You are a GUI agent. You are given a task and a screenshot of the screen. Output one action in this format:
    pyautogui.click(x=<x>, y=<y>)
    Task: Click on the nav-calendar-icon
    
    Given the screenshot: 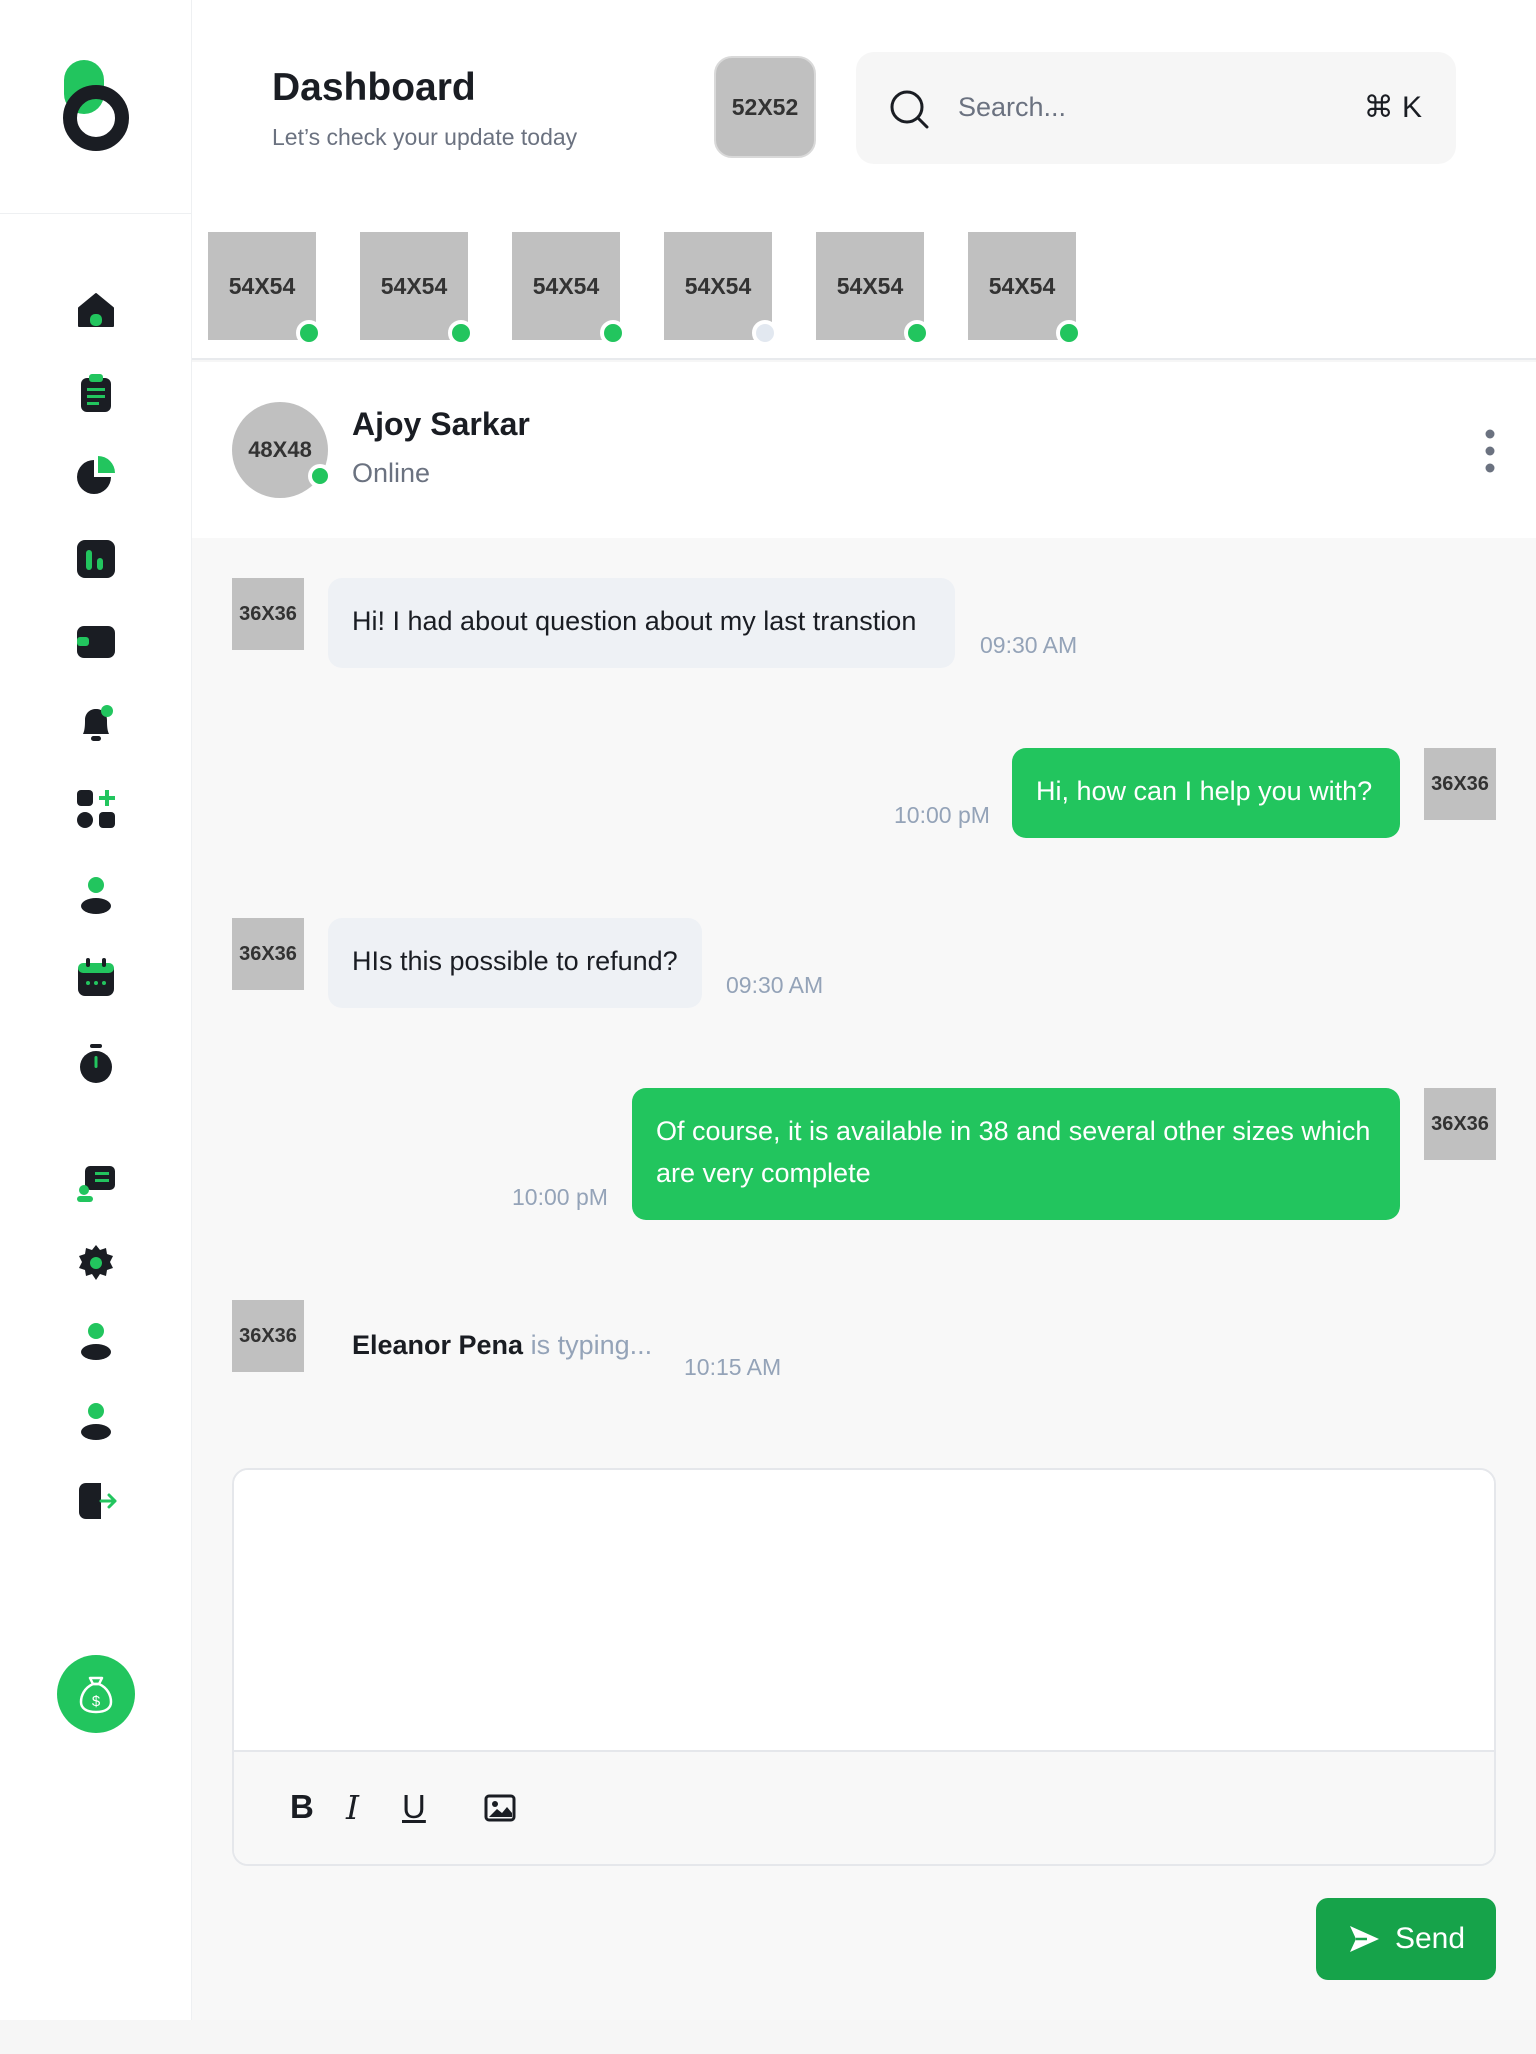 What is the action you would take?
    pyautogui.click(x=96, y=977)
    